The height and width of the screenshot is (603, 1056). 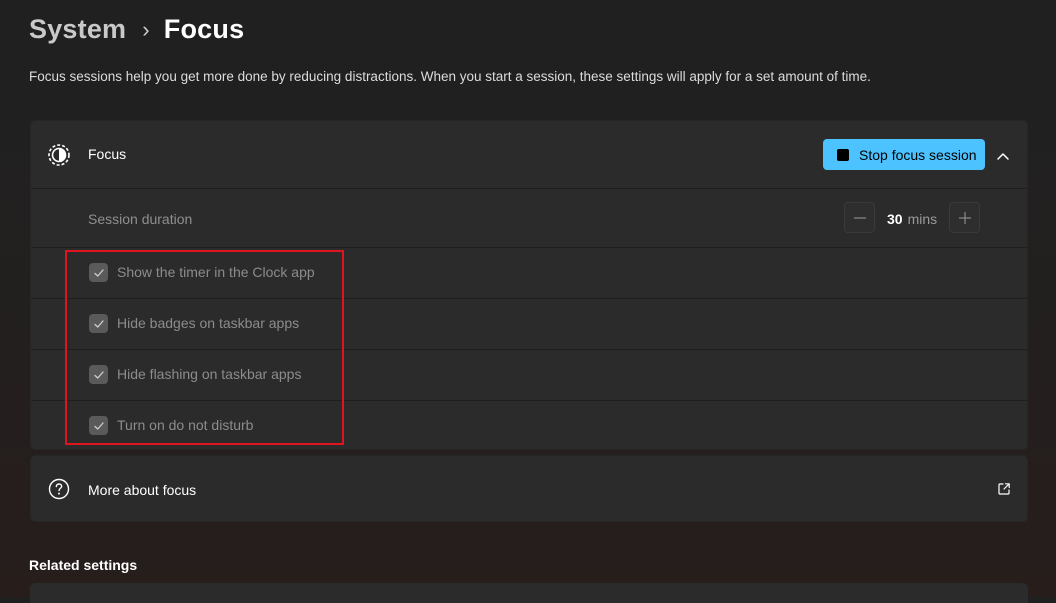 What do you see at coordinates (529, 272) in the screenshot?
I see `option-row: Show the timer in the Clock app` at bounding box center [529, 272].